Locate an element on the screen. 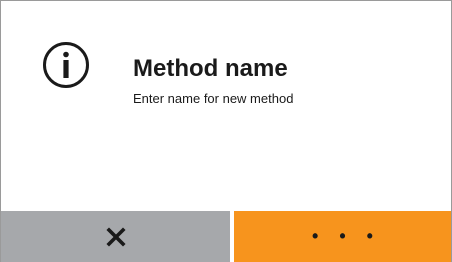 The height and width of the screenshot is (262, 452). ellipsis-label: • • • is located at coordinates (346, 236).